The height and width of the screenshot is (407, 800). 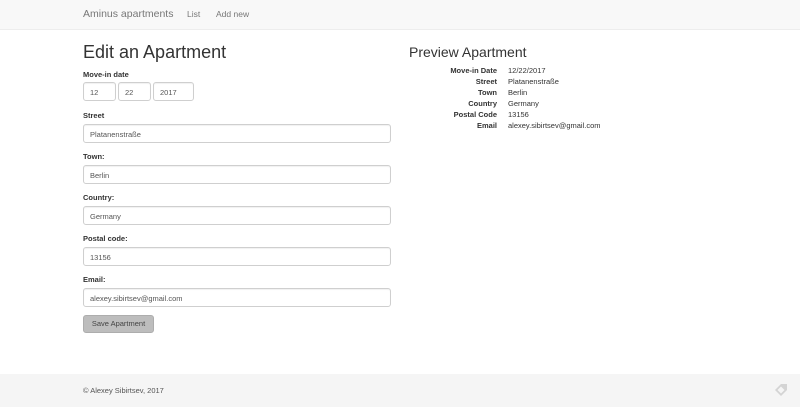 I want to click on navbar: Aminus apartments List Add new, so click(x=400, y=15).